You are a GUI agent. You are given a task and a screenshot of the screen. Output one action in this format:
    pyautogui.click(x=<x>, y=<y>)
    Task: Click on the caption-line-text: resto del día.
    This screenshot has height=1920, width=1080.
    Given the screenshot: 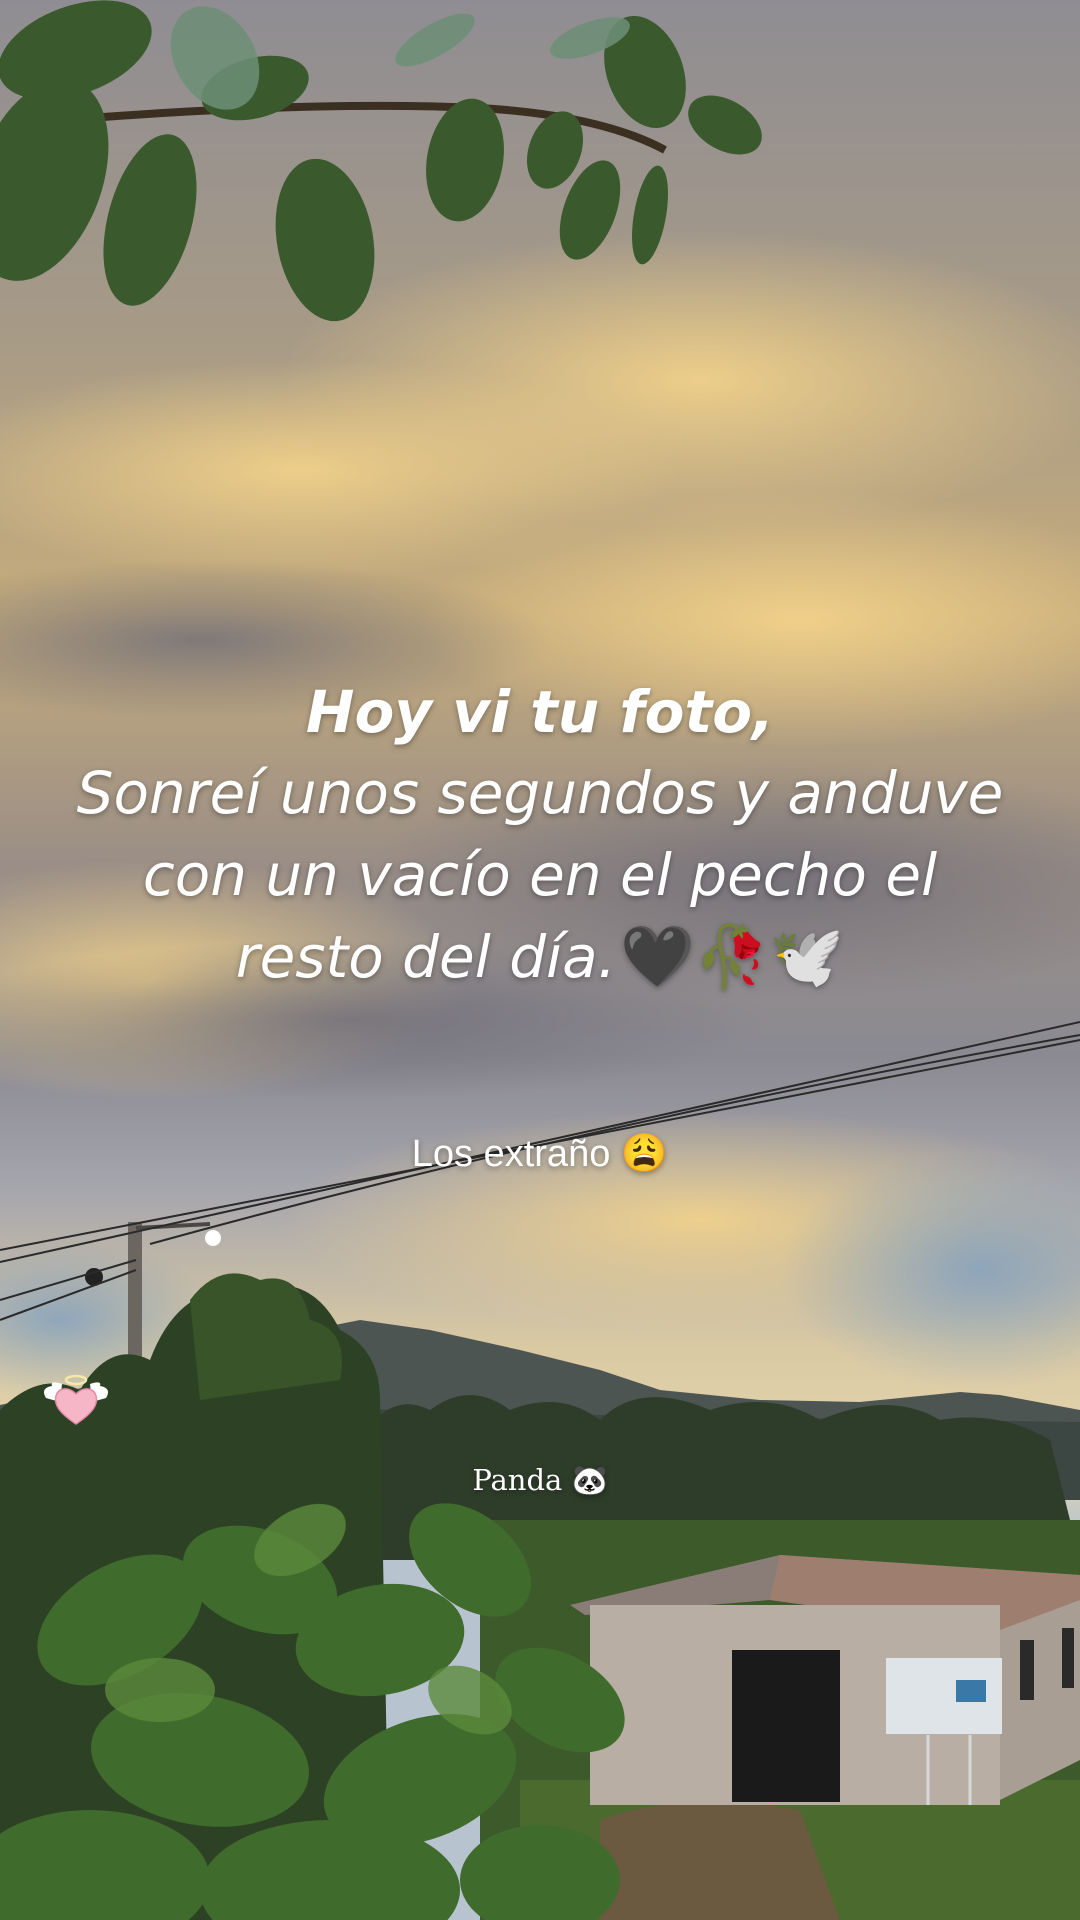 What is the action you would take?
    pyautogui.click(x=426, y=957)
    